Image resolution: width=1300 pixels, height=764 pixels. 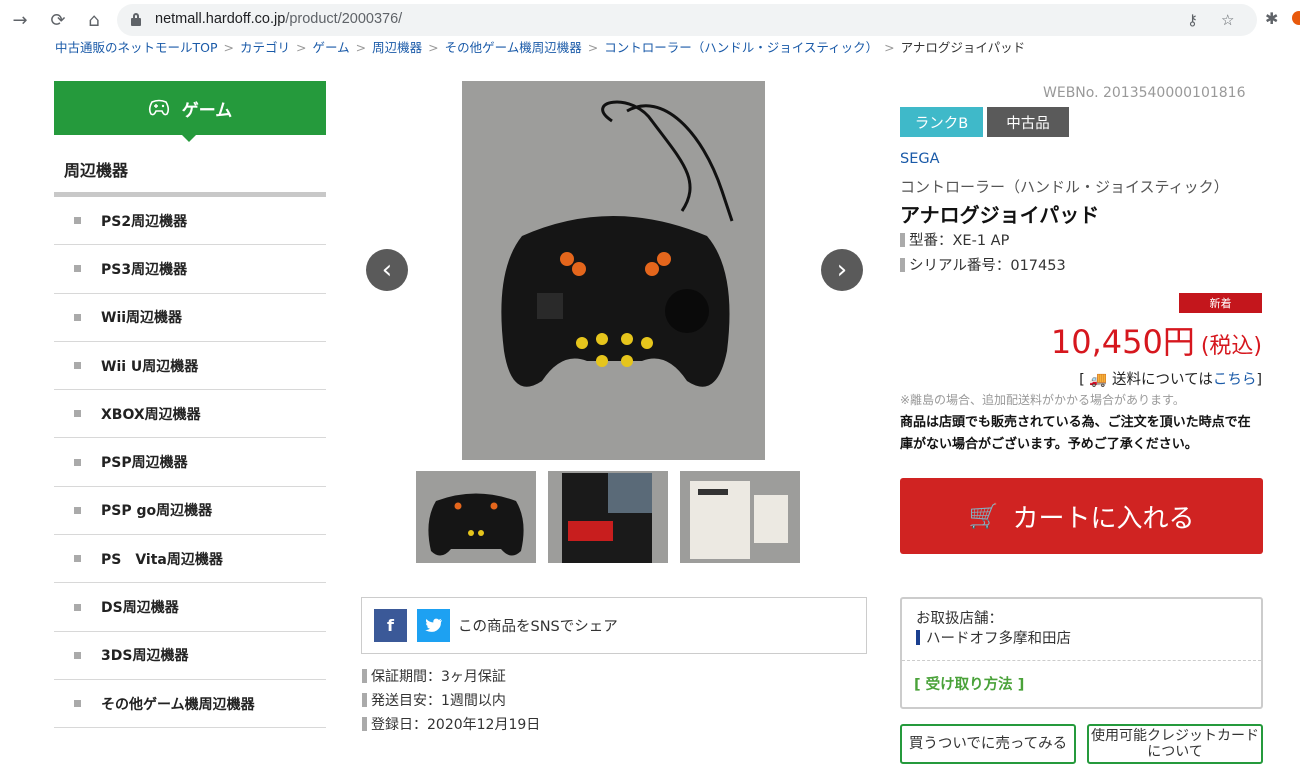 I want to click on breadcrumb-link: ゲーム, so click(x=331, y=47).